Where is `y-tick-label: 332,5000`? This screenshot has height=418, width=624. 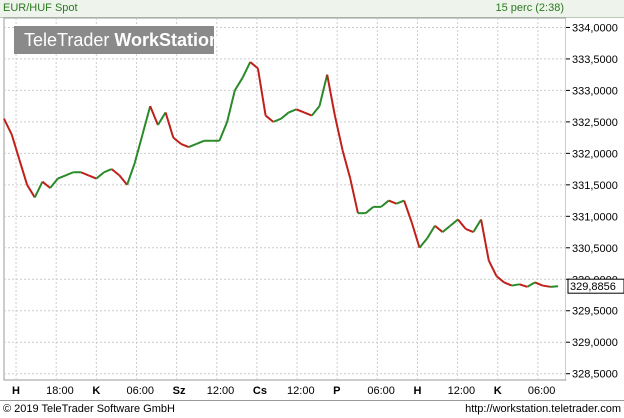 y-tick-label: 332,5000 is located at coordinates (595, 123).